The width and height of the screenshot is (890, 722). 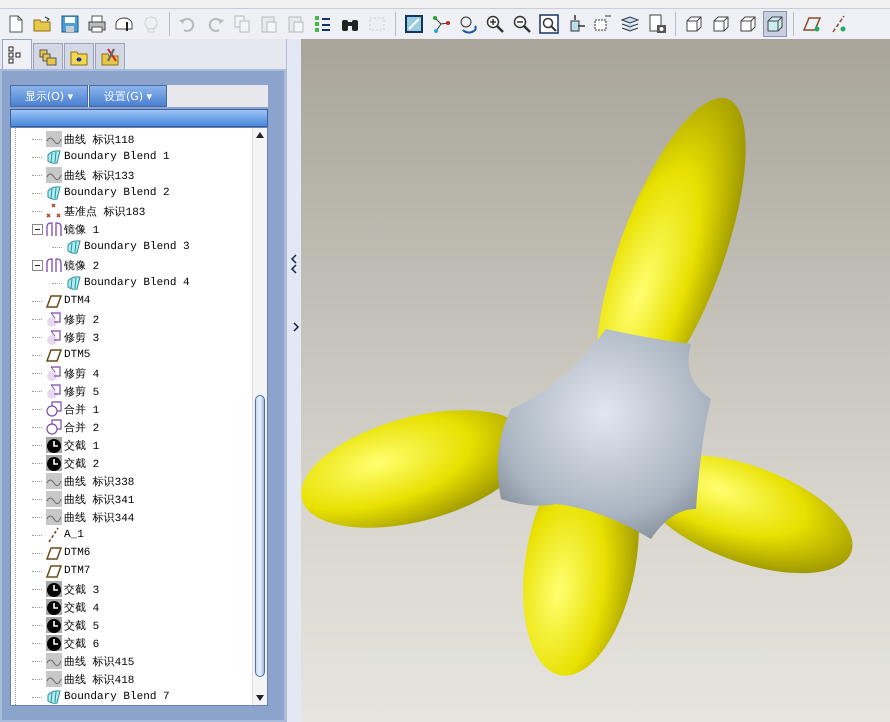 What do you see at coordinates (137, 283) in the screenshot?
I see `tree-item-label: Boundary Blend 4` at bounding box center [137, 283].